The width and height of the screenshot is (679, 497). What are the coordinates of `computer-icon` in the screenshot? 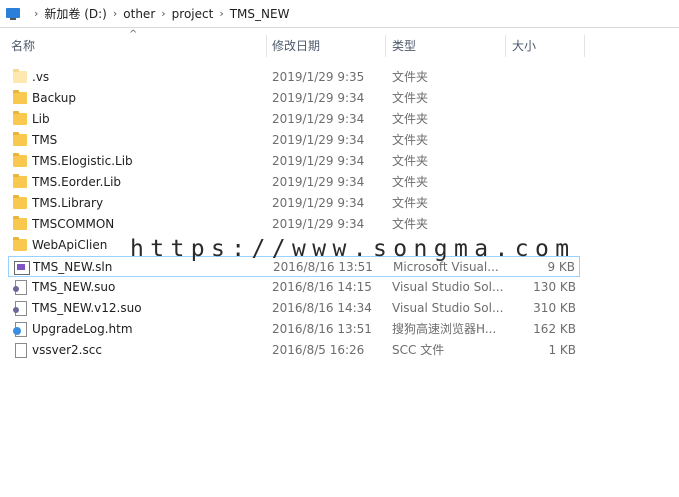 It's located at (13, 13).